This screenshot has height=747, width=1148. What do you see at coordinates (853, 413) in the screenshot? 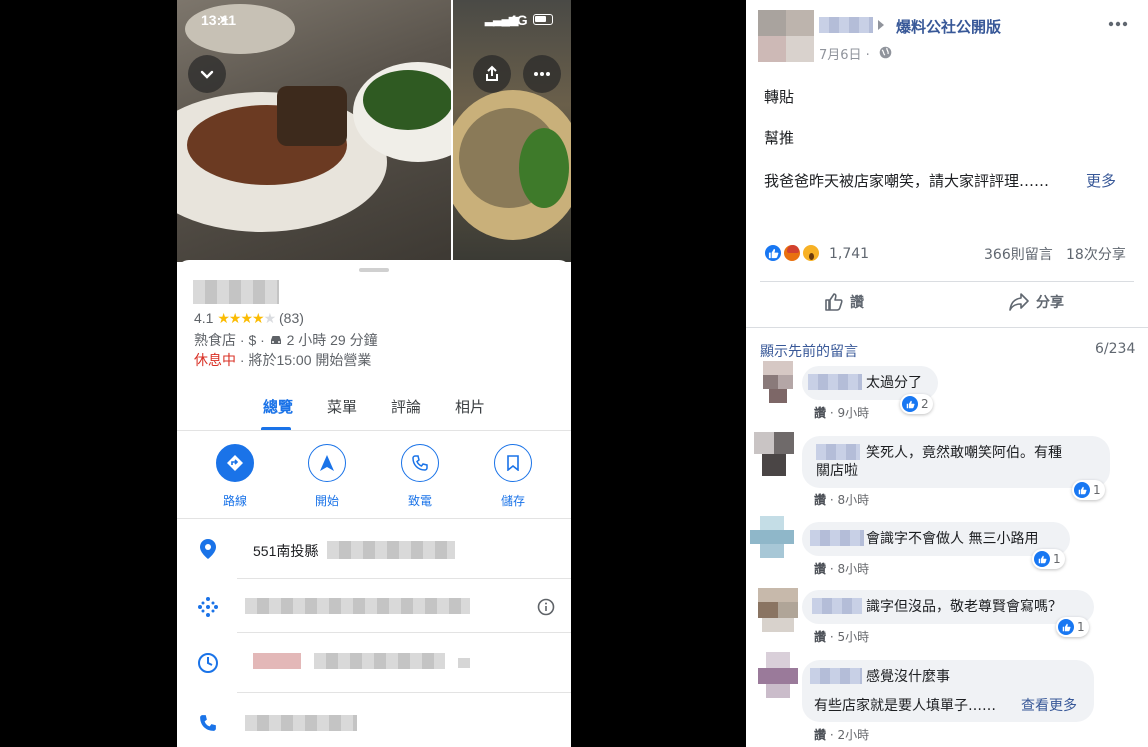
I see `comment-time: 9小時` at bounding box center [853, 413].